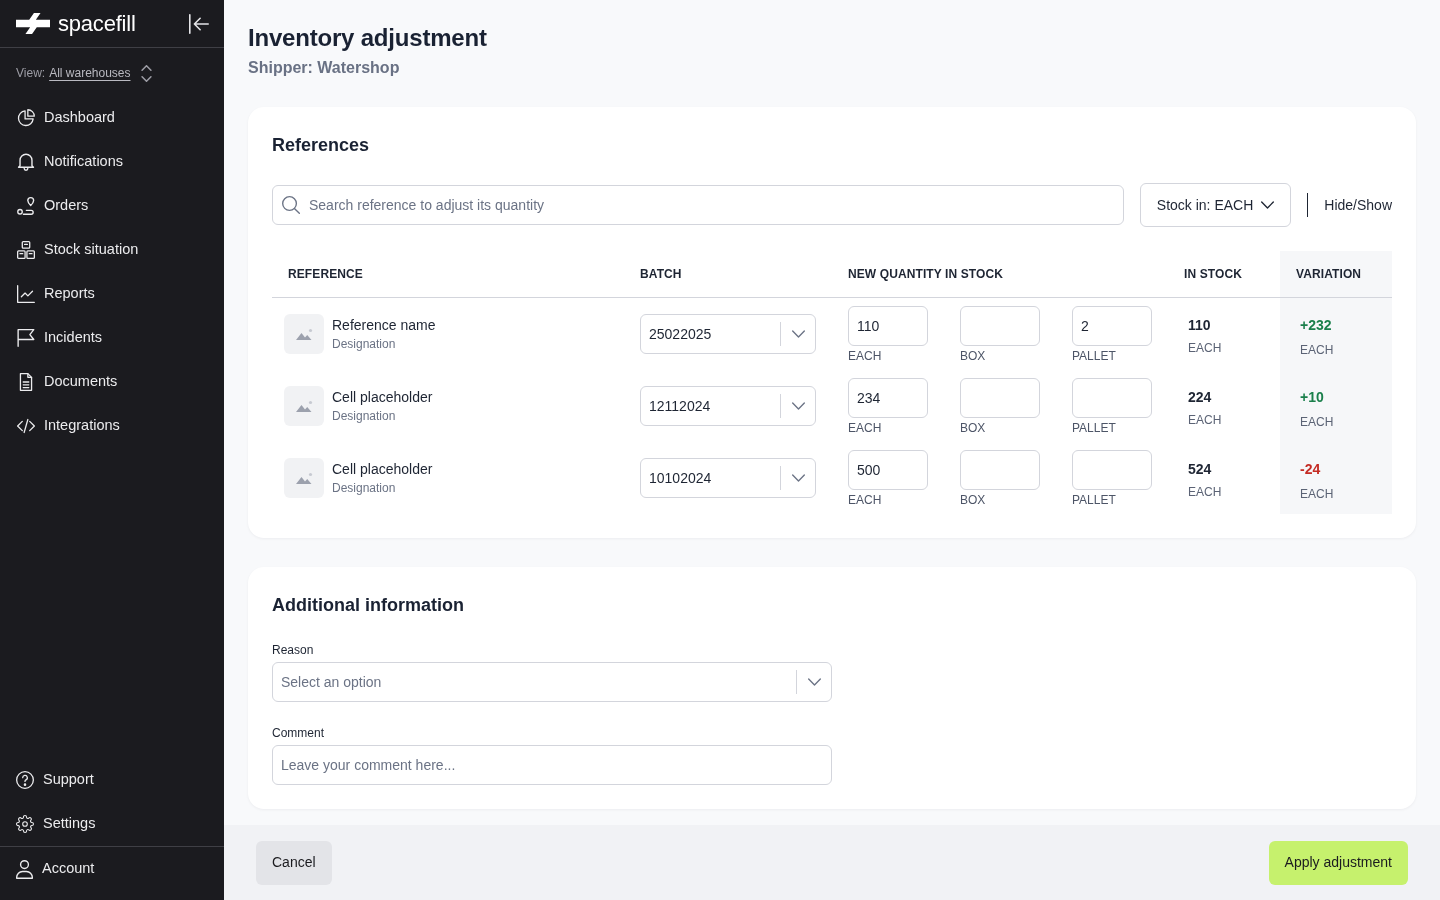  What do you see at coordinates (26, 250) in the screenshot?
I see `boxes-icon` at bounding box center [26, 250].